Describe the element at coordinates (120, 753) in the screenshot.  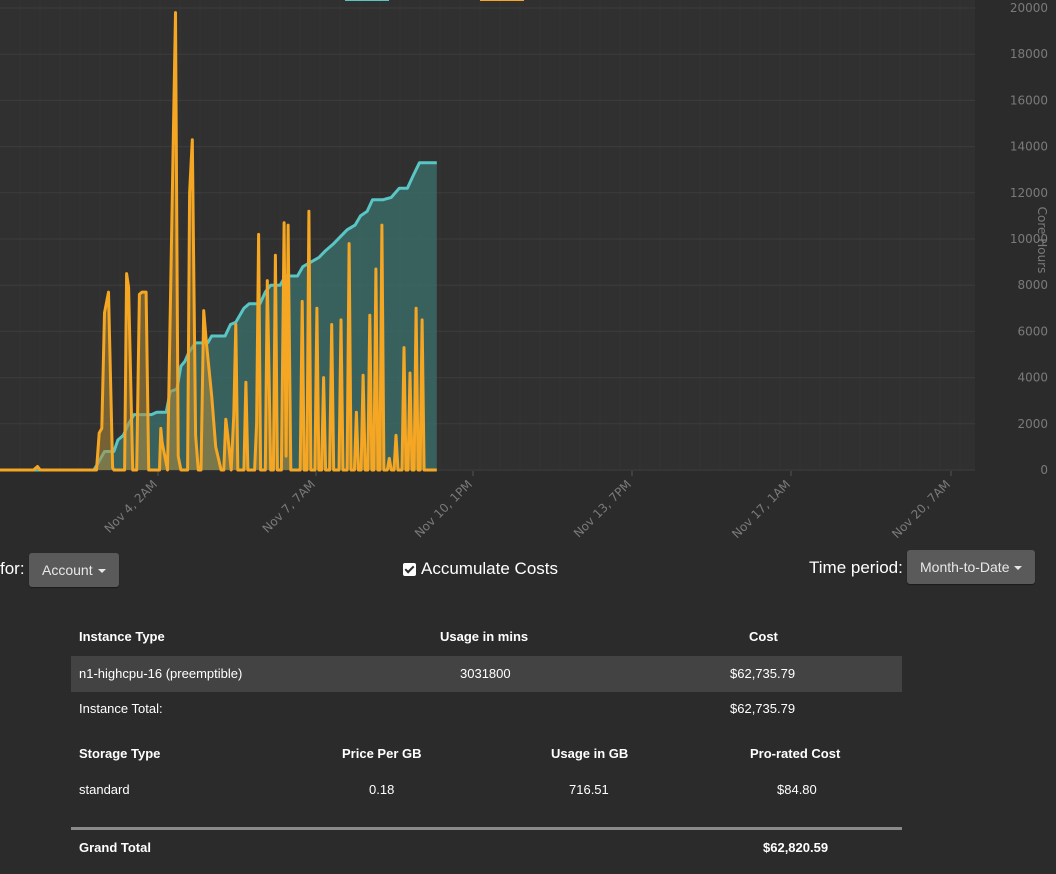
I see `storage-type-header: Storage Type` at that location.